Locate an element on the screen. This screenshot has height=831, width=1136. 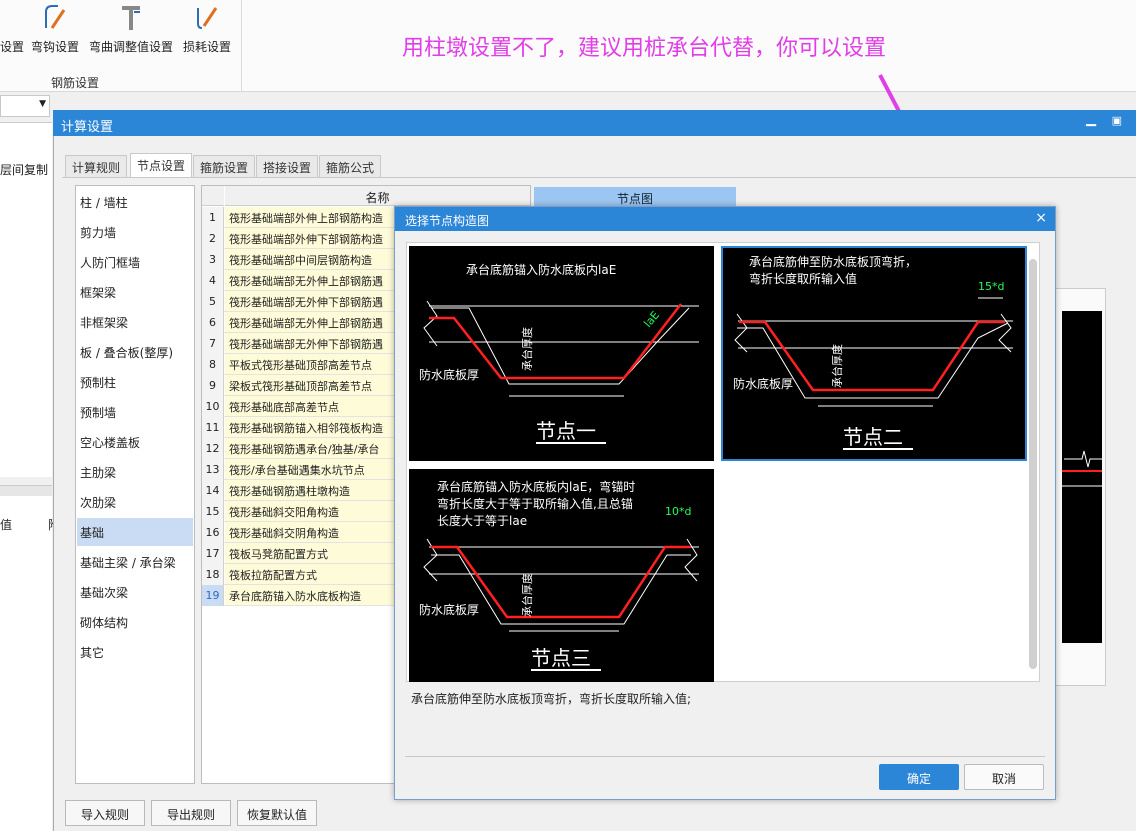
category-item: 主肋梁 is located at coordinates (135, 472).